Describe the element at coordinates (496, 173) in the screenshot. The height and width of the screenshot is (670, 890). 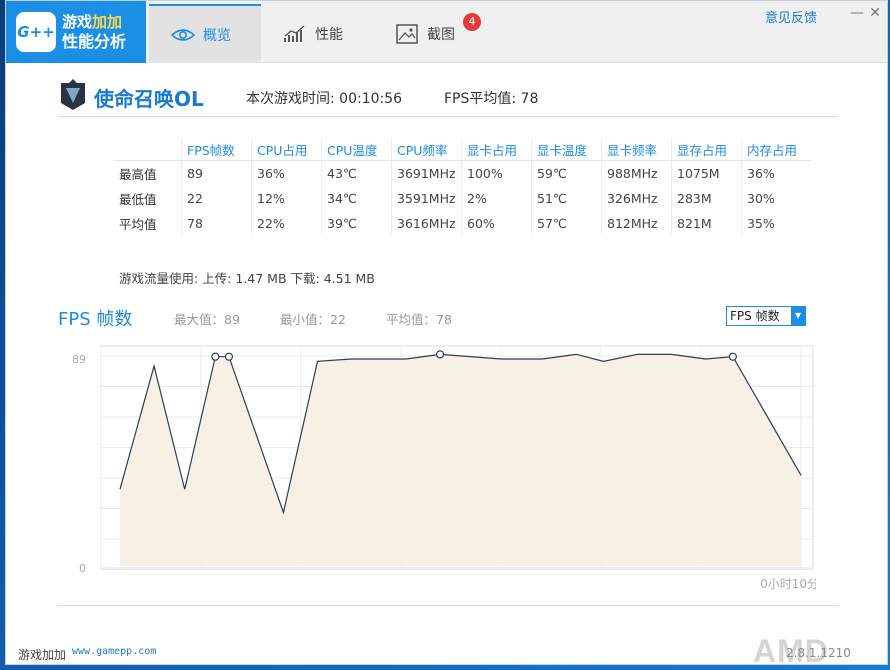
I see `stats-cell: 100%` at that location.